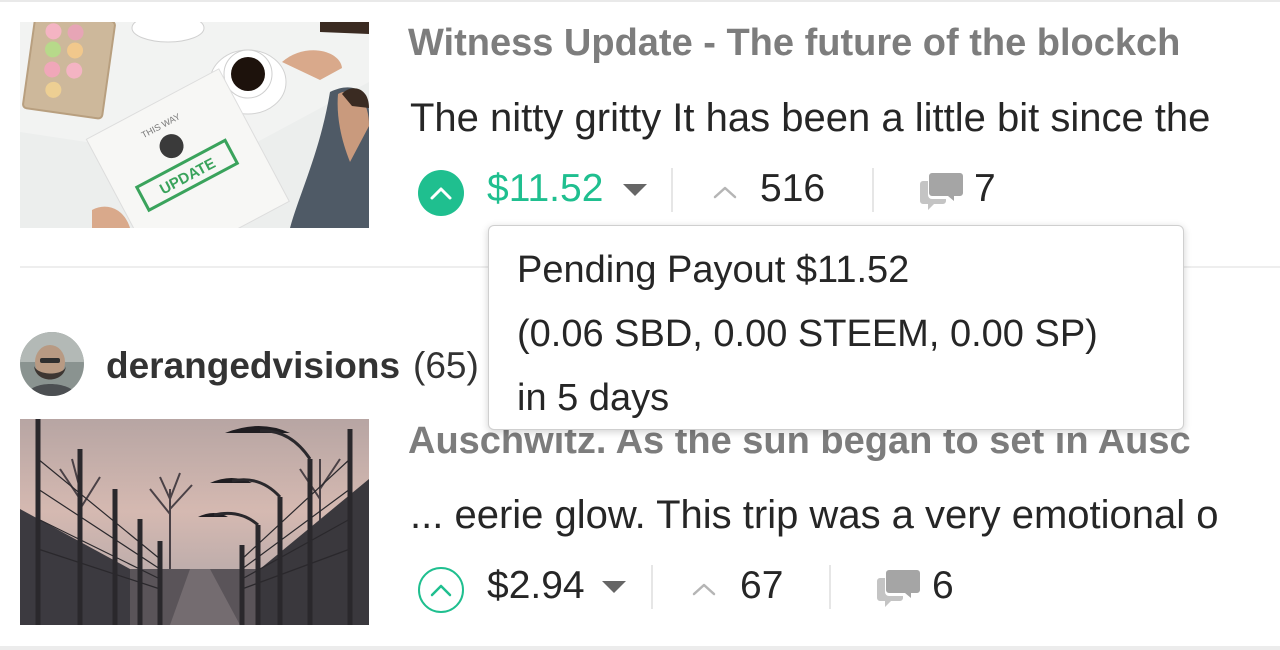  I want to click on vote-count: 516, so click(792, 189).